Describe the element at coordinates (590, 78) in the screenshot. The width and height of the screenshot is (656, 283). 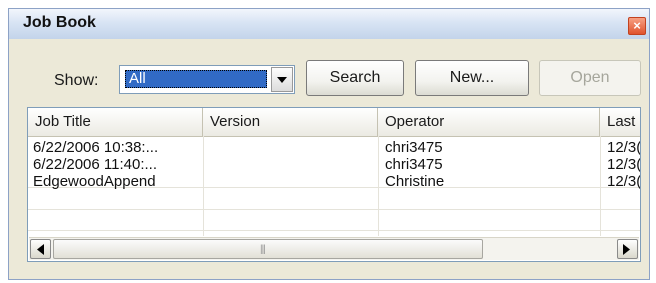
I see `open-button: Open` at that location.